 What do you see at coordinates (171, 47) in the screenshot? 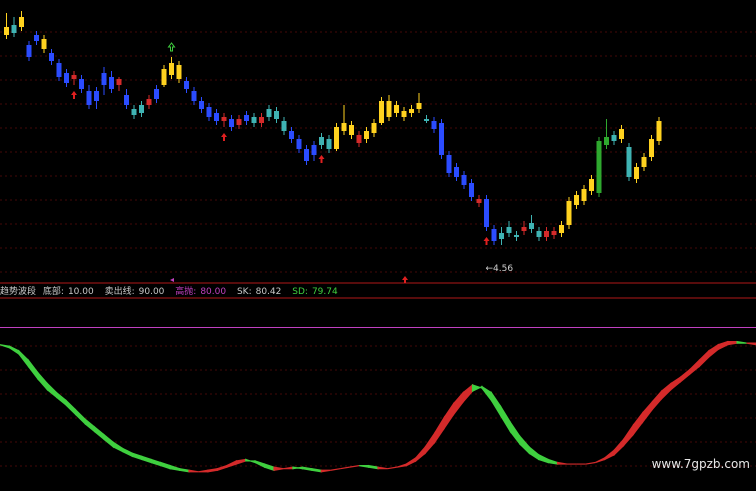
I see `sell-arrow-icon` at bounding box center [171, 47].